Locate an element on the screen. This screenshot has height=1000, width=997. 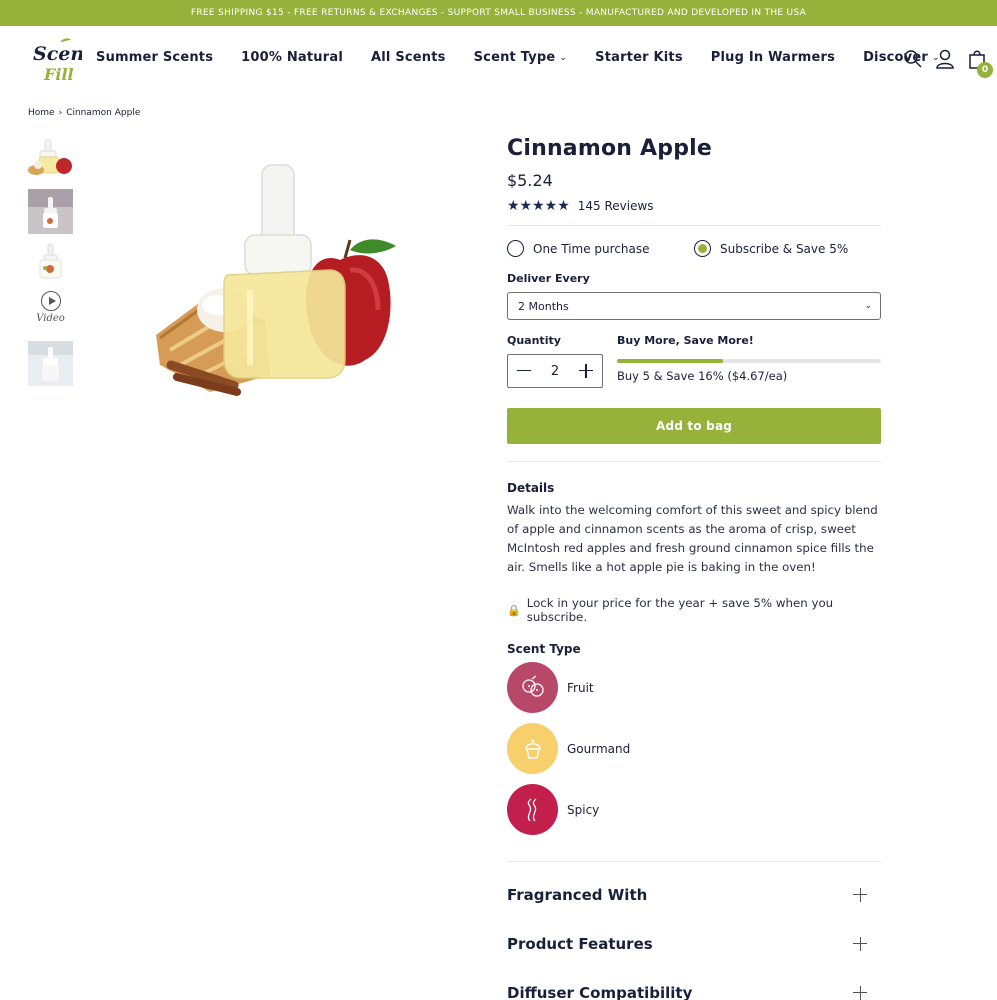
nav-summer-scents: Summer Scents is located at coordinates (154, 57).